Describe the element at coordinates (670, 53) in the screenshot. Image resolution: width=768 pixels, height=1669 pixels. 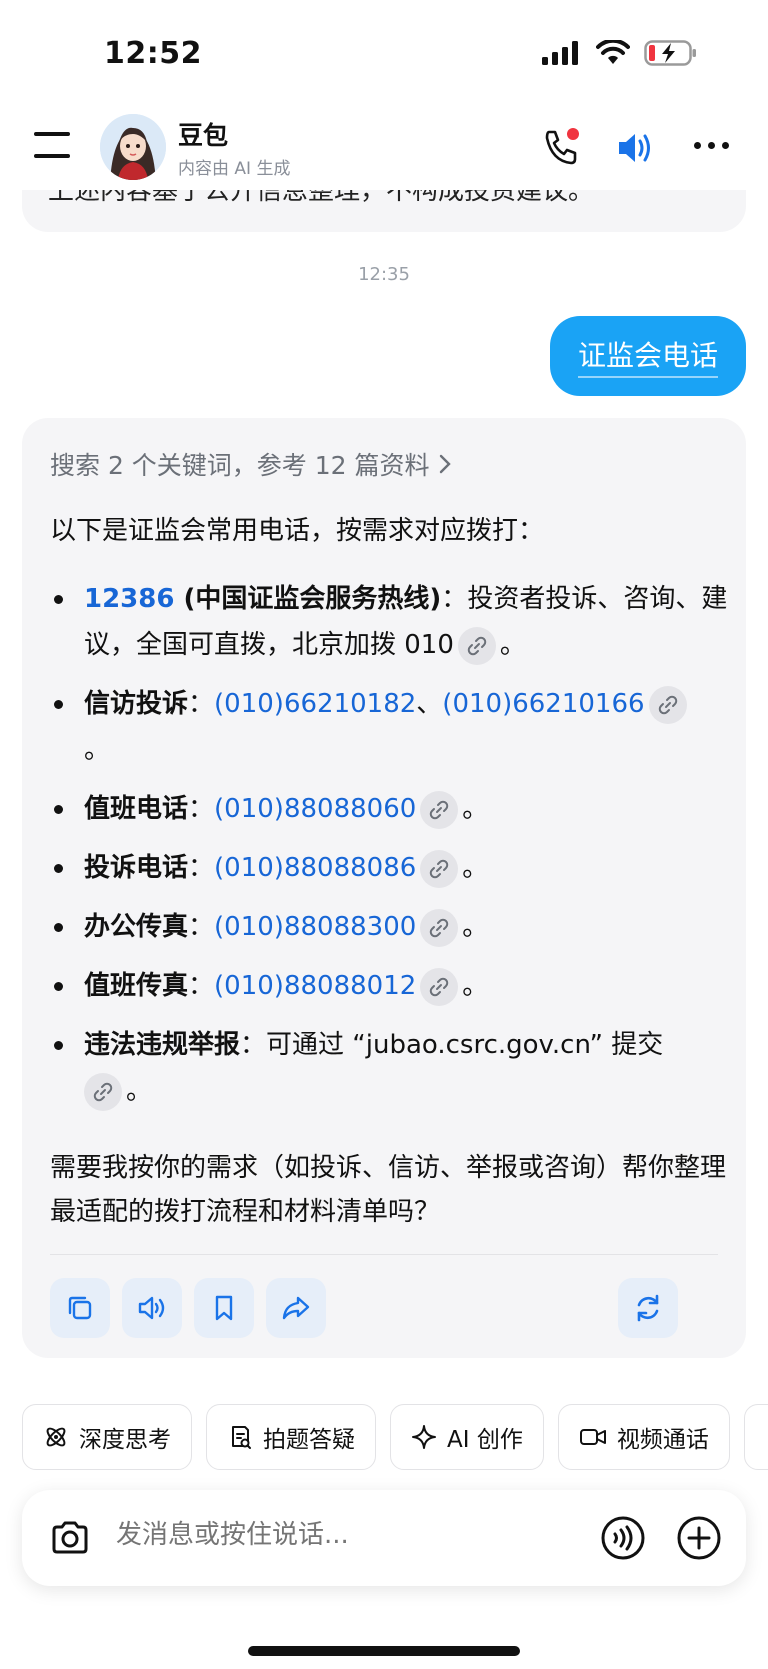
I see `battery-charging-icon` at that location.